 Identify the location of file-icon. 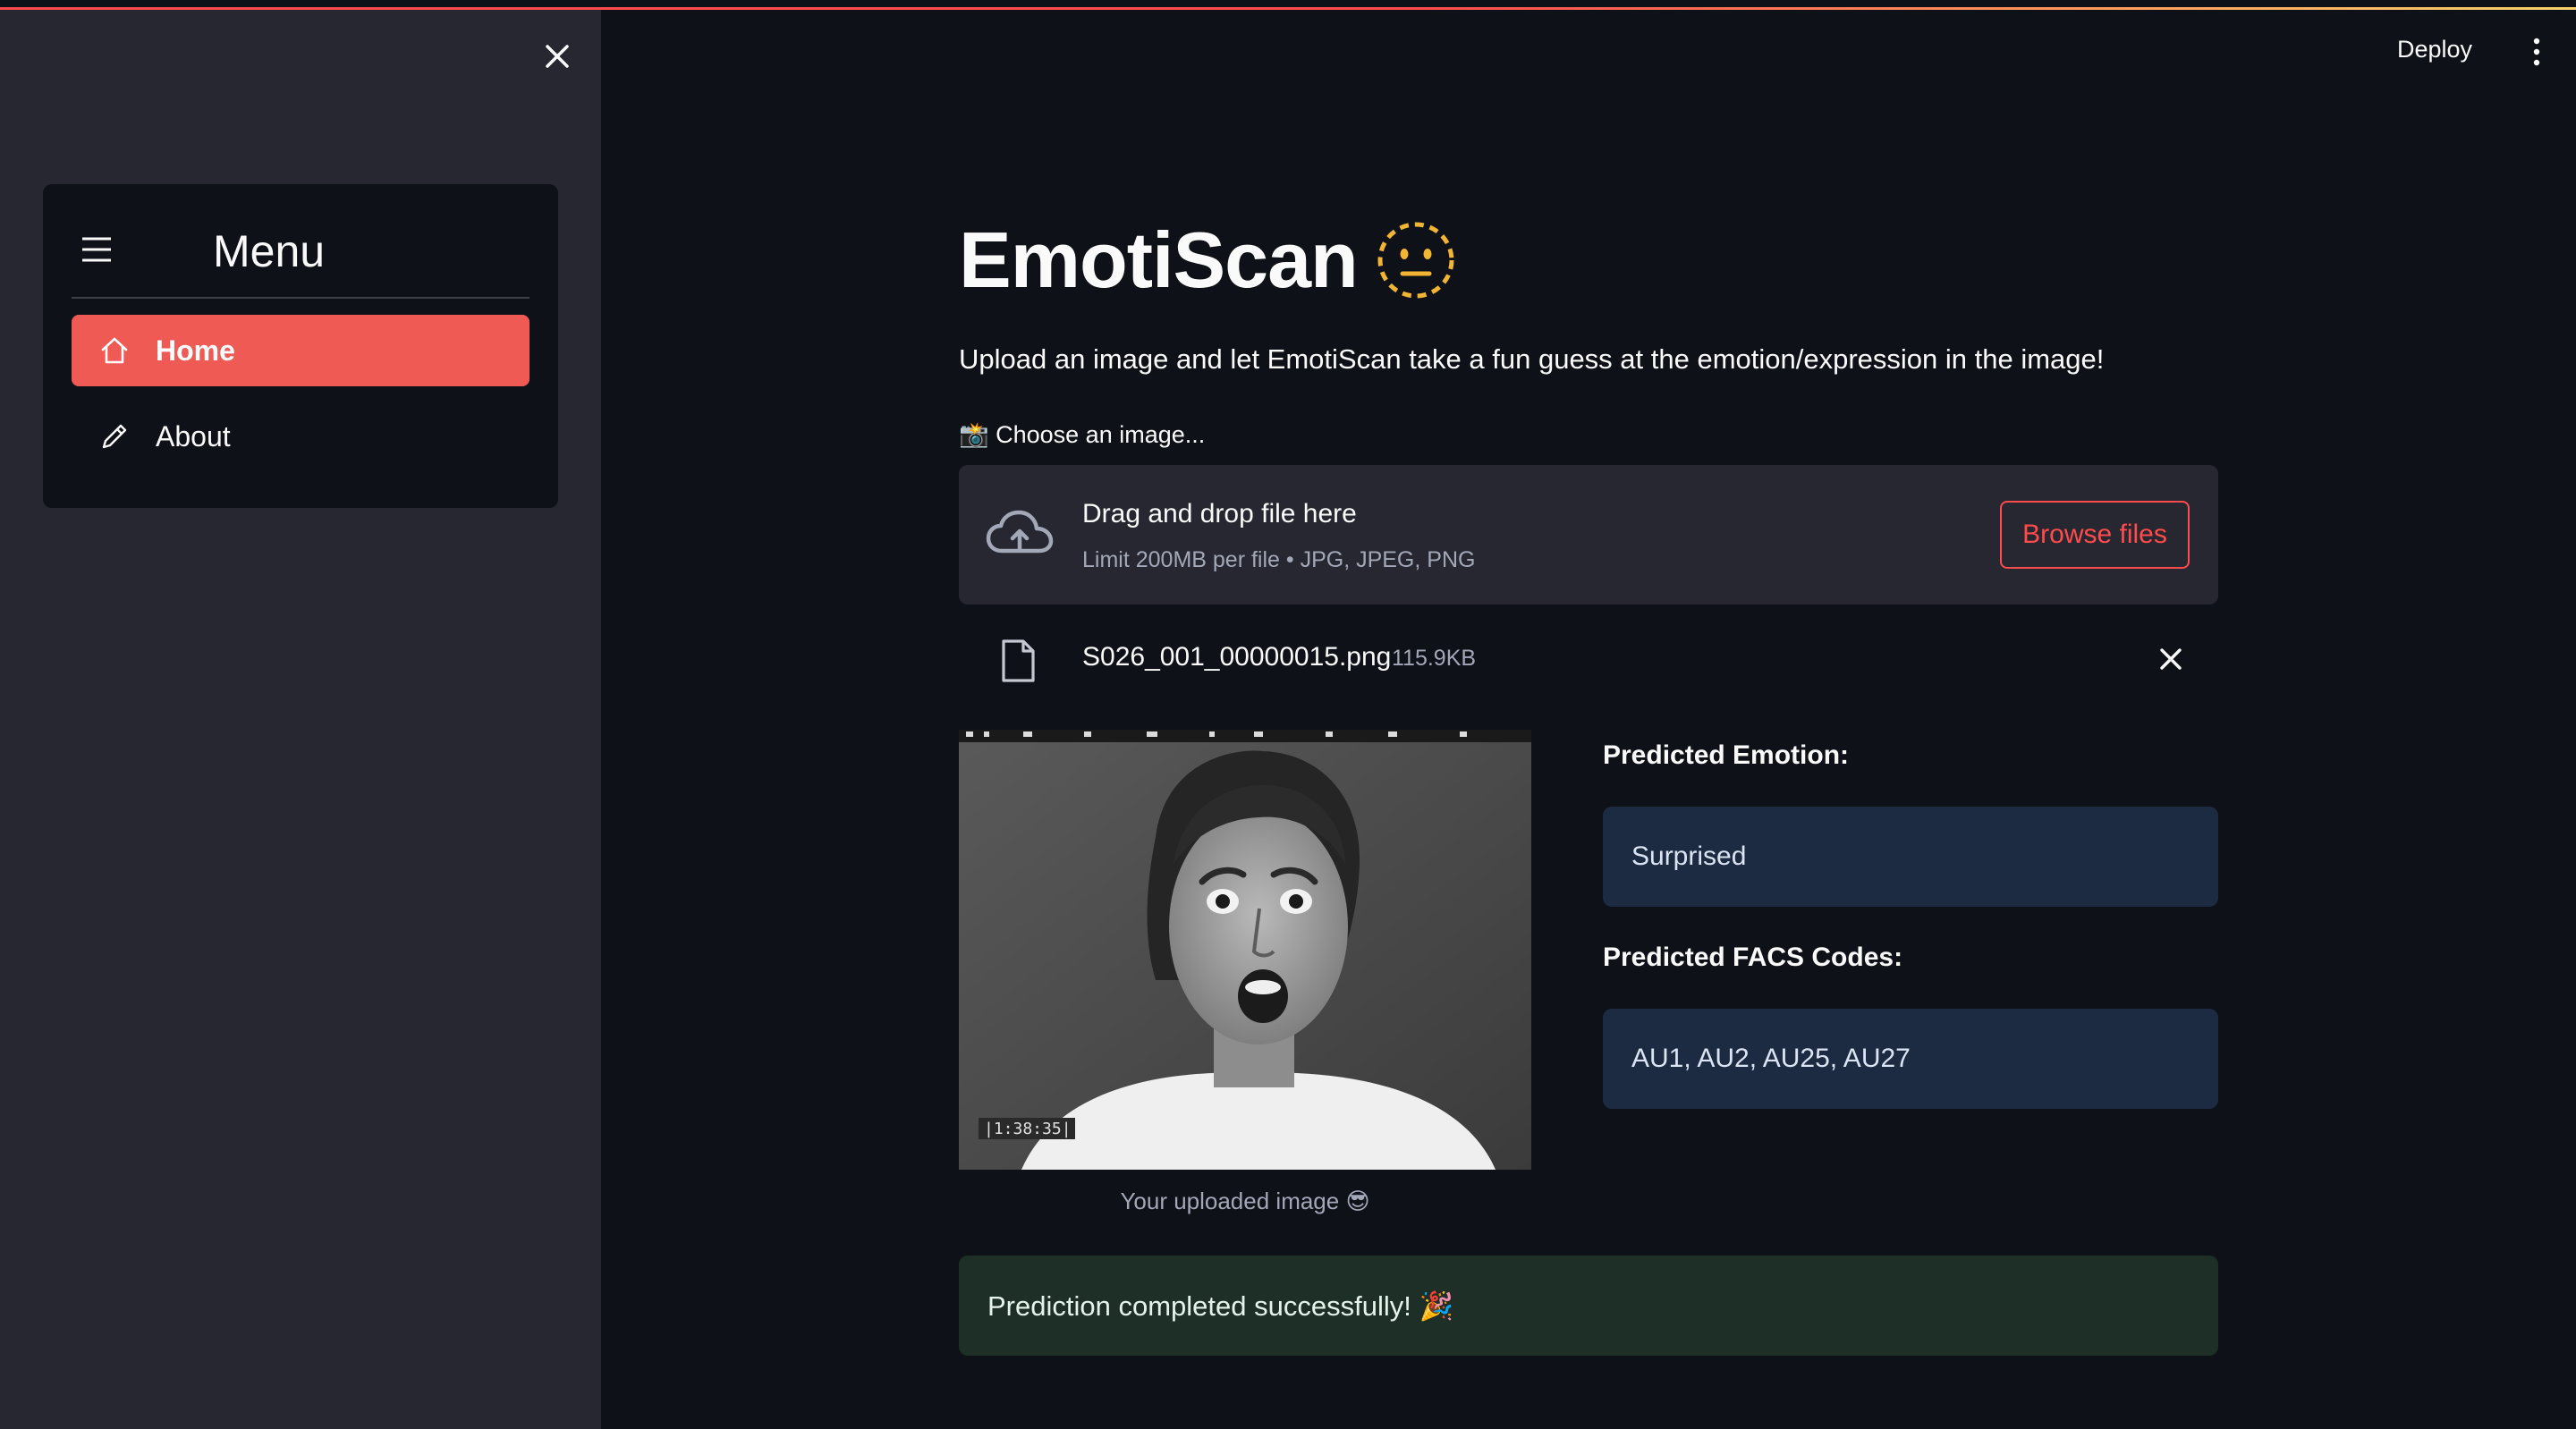
(1018, 660).